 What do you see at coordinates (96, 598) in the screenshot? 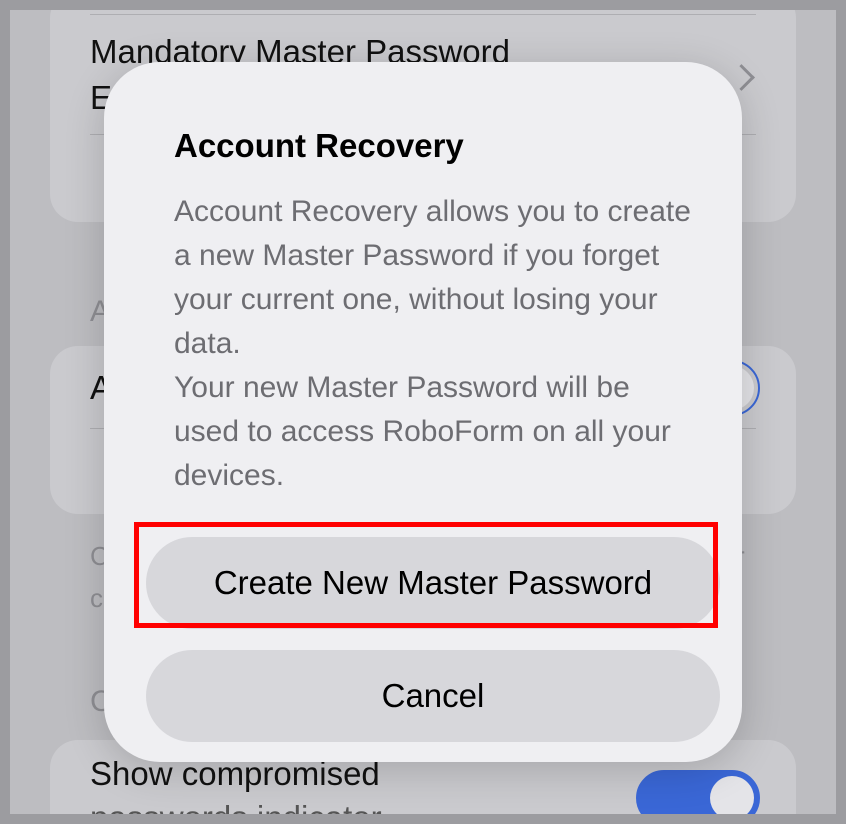
I see `footnote-text-line2: c` at bounding box center [96, 598].